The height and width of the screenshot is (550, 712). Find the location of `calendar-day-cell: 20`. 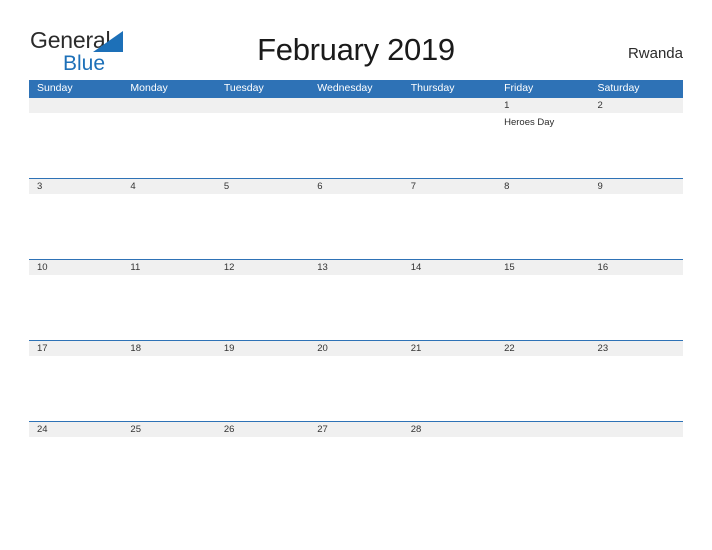

calendar-day-cell: 20 is located at coordinates (356, 381).